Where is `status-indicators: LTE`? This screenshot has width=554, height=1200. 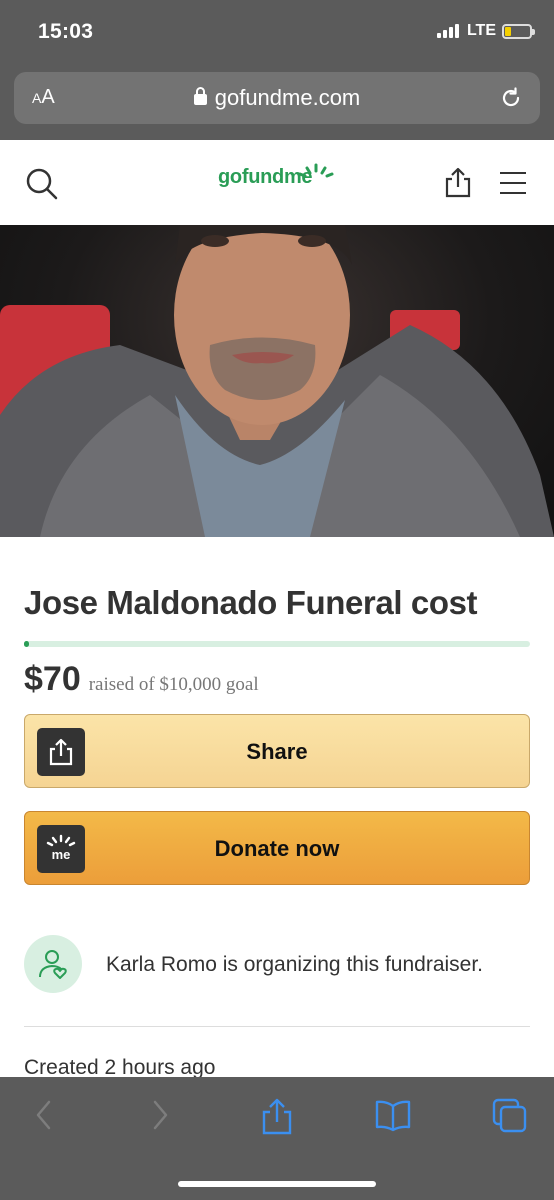 status-indicators: LTE is located at coordinates (485, 31).